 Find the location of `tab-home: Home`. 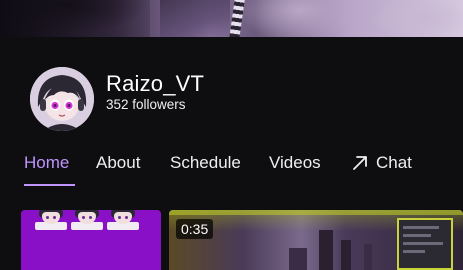

tab-home: Home is located at coordinates (49, 169).